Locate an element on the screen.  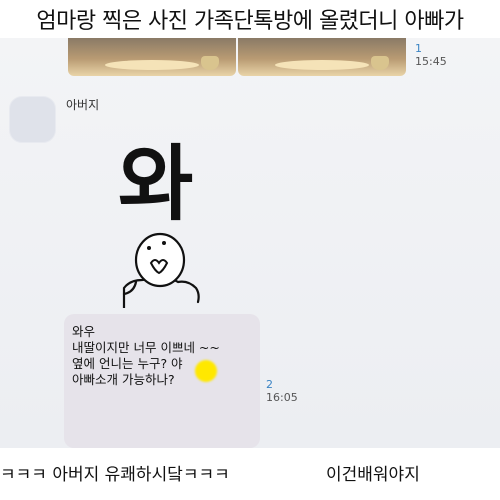
photo-message-meta: 1 15:45 is located at coordinates (431, 55).